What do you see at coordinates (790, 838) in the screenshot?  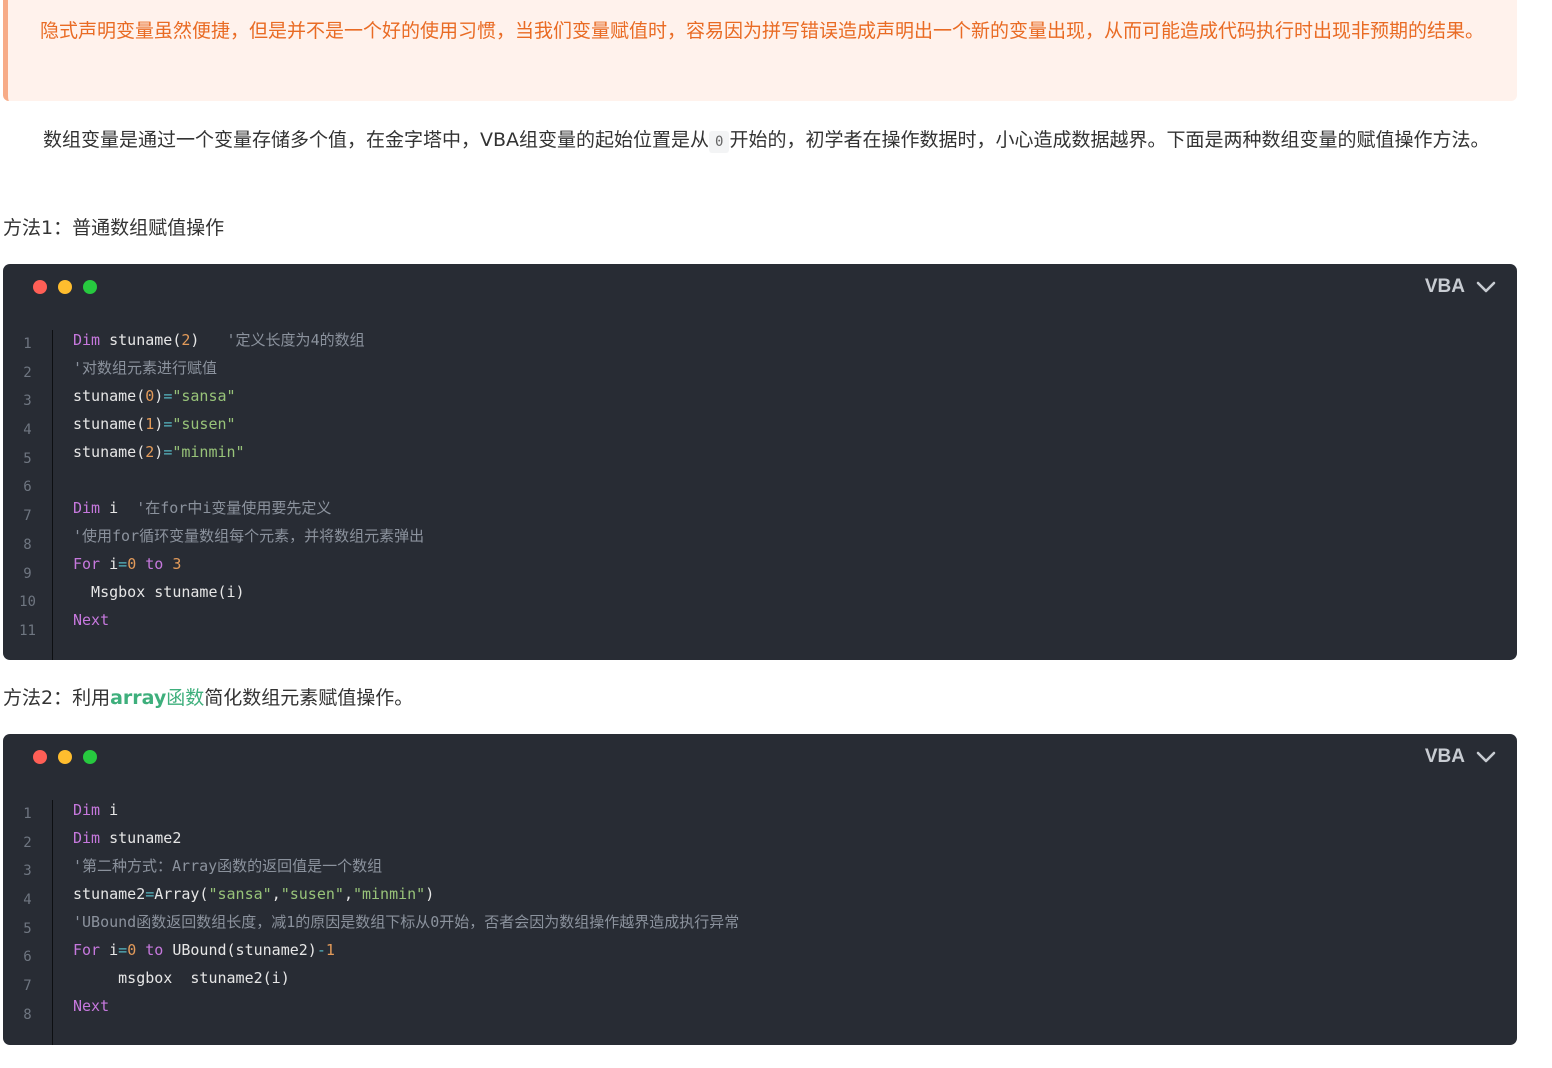 I see `code-line: Dim stuname2` at bounding box center [790, 838].